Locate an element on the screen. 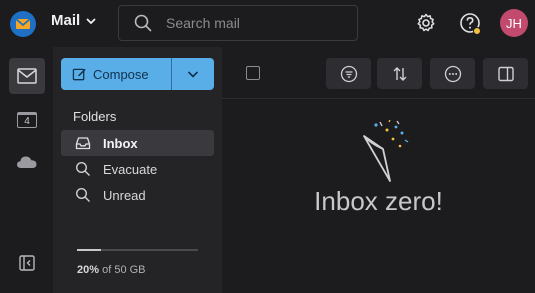  rail-item-mail is located at coordinates (27, 76).